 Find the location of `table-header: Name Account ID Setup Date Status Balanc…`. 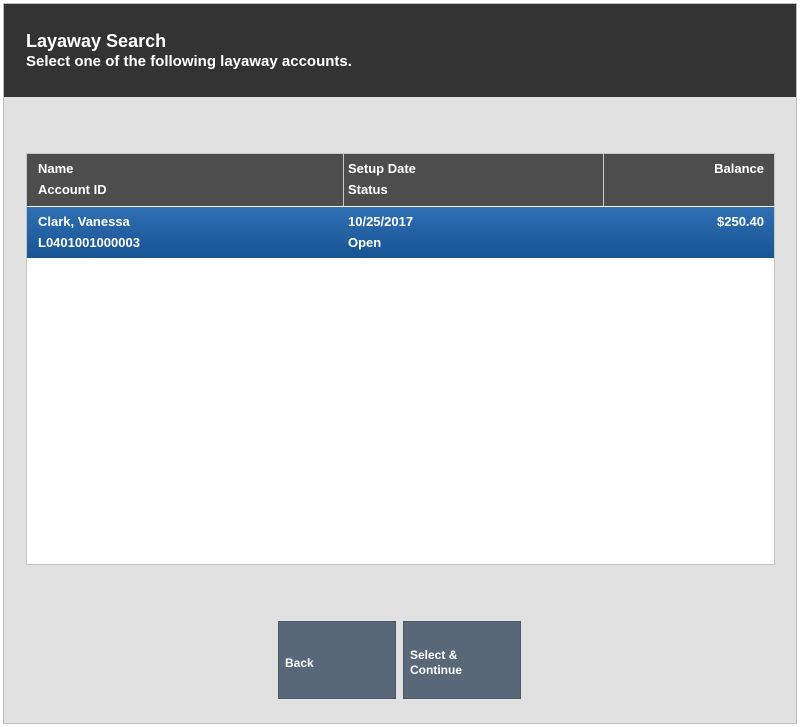

table-header: Name Account ID Setup Date Status Balanc… is located at coordinates (400, 180).